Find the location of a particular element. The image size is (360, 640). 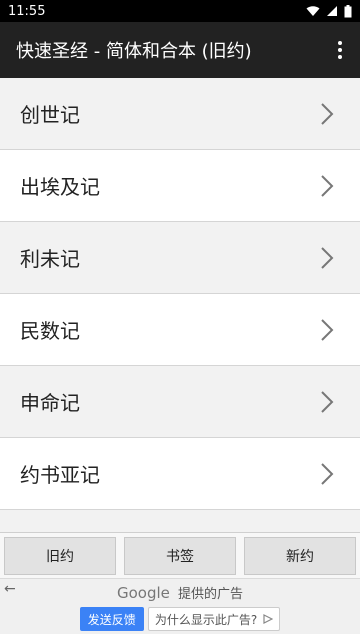

status-bar: 11:55 is located at coordinates (180, 11).